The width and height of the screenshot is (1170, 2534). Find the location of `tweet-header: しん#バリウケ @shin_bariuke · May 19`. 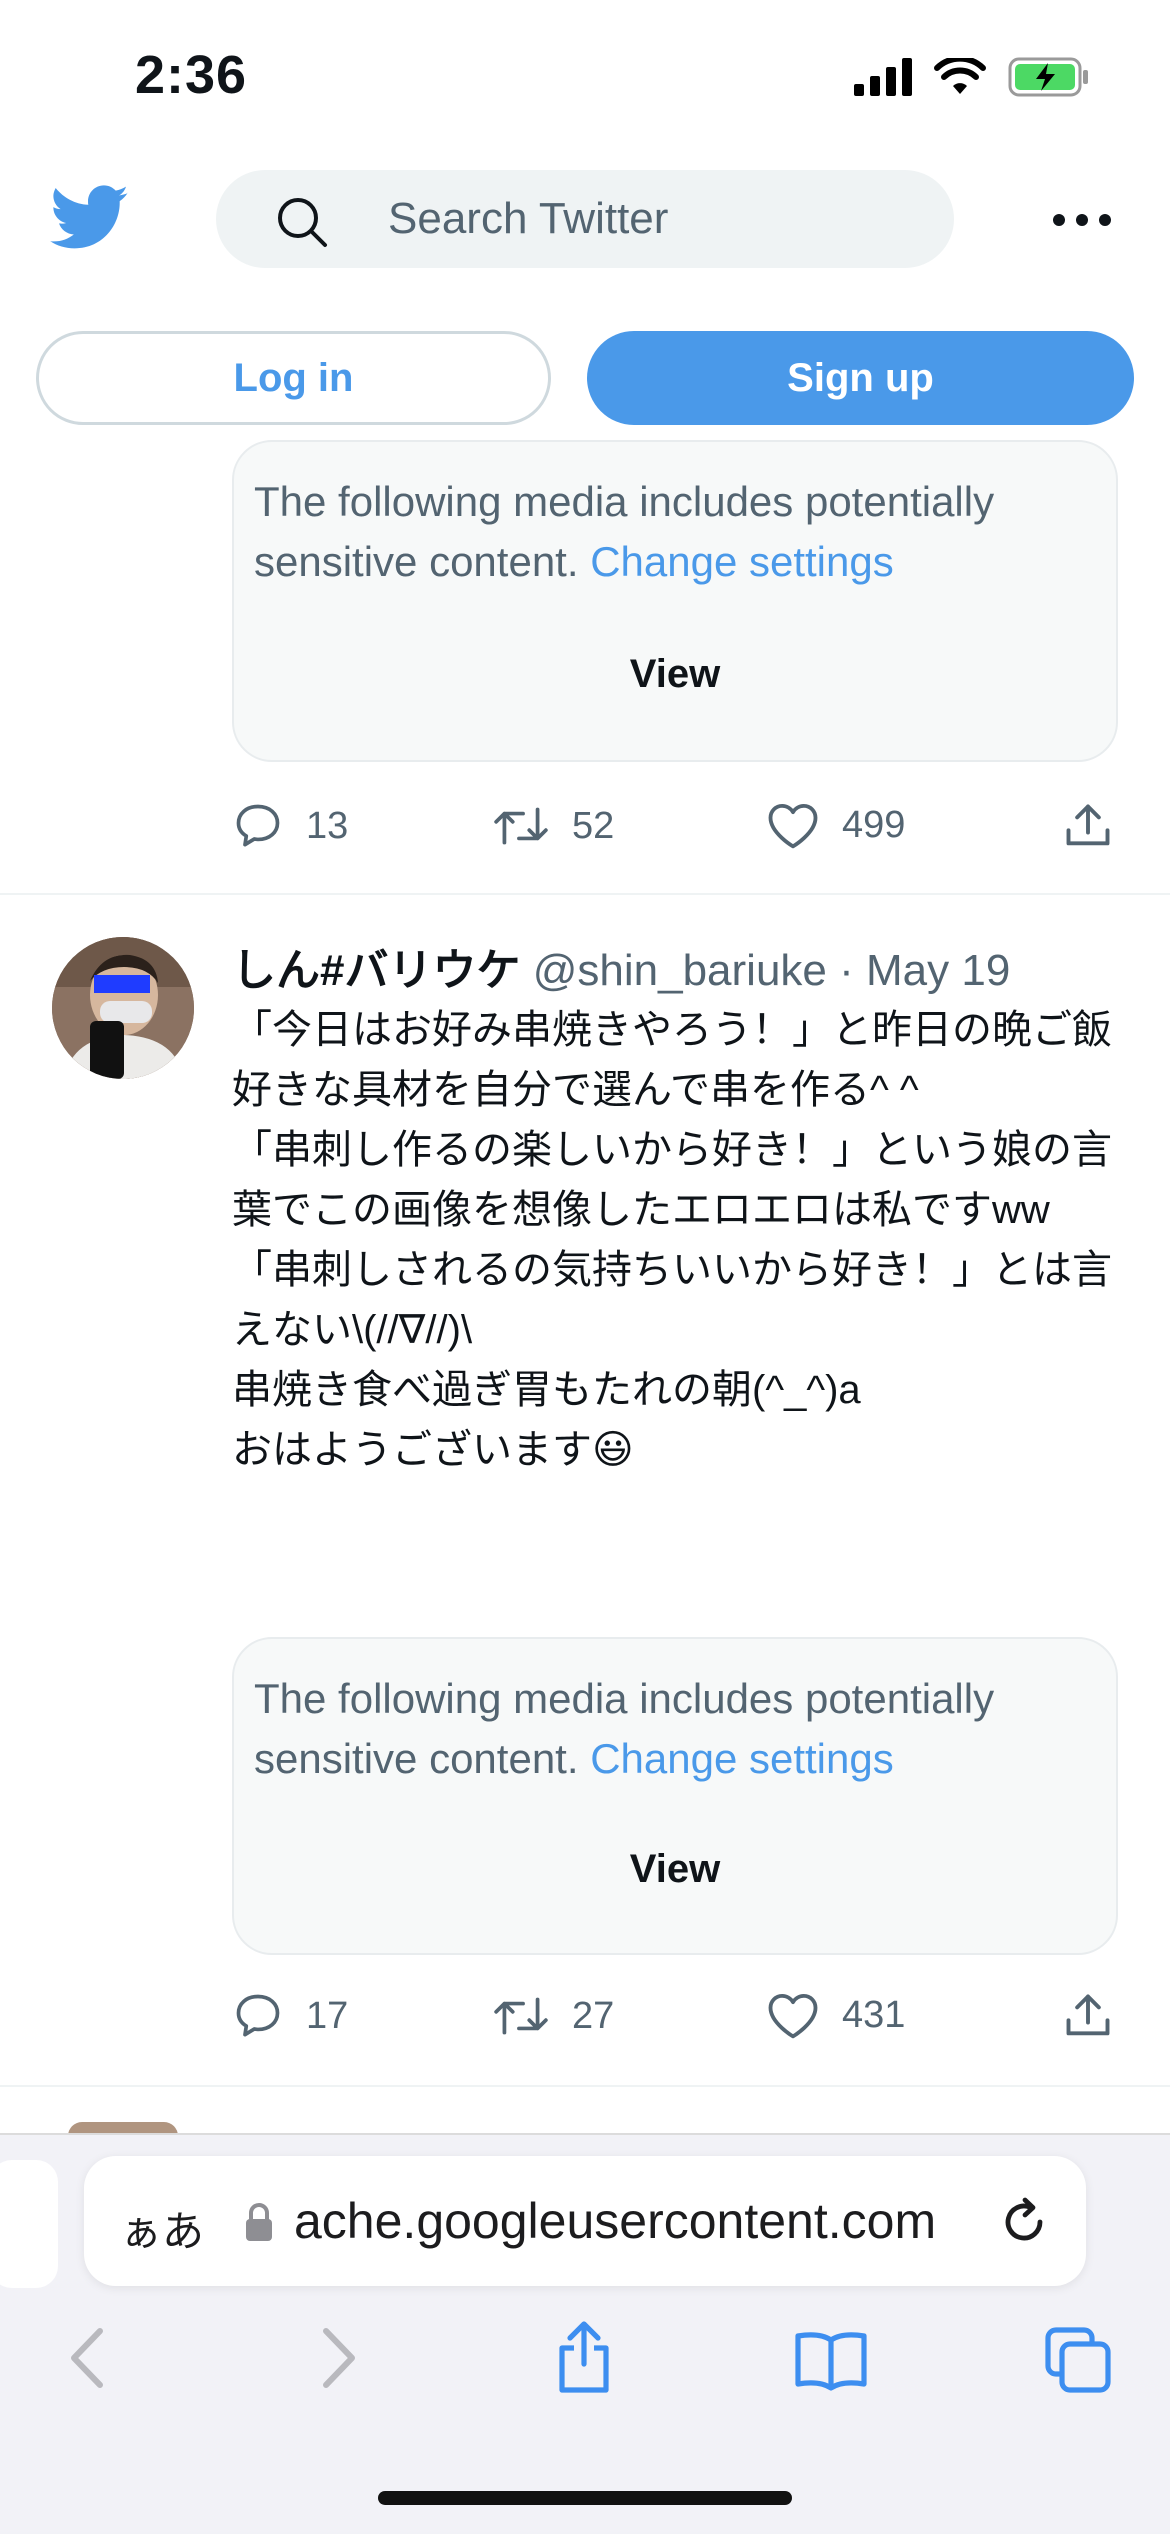

tweet-header: しん#バリウケ @shin_bariuke · May 19 is located at coordinates (621, 966).